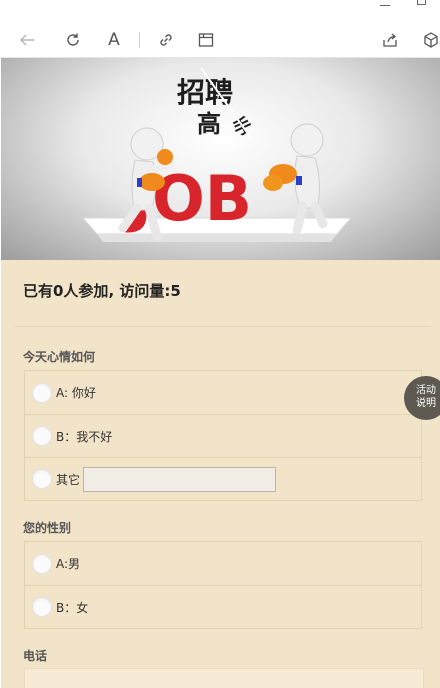  Describe the element at coordinates (209, 124) in the screenshot. I see `banner-title-bottom: 高` at that location.